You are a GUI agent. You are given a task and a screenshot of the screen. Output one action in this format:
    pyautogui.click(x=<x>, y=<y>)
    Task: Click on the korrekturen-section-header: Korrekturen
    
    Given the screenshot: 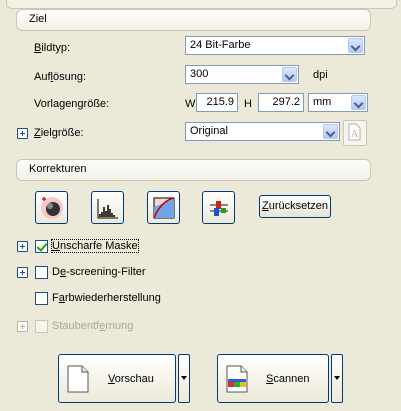 What is the action you would take?
    pyautogui.click(x=193, y=170)
    